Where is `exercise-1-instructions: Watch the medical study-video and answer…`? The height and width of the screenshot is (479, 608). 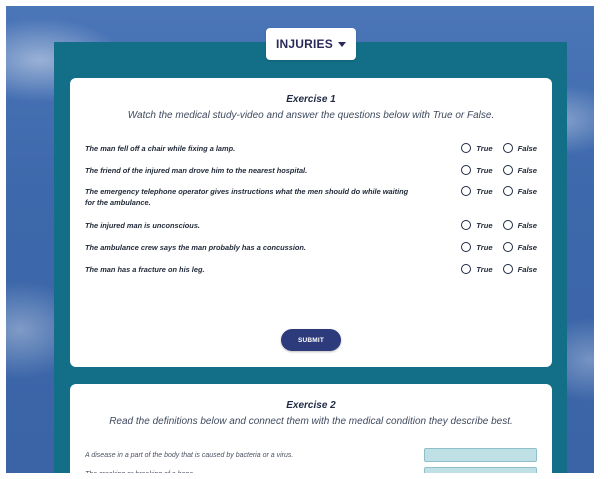
exercise-1-instructions: Watch the medical study-video and answer… is located at coordinates (311, 115).